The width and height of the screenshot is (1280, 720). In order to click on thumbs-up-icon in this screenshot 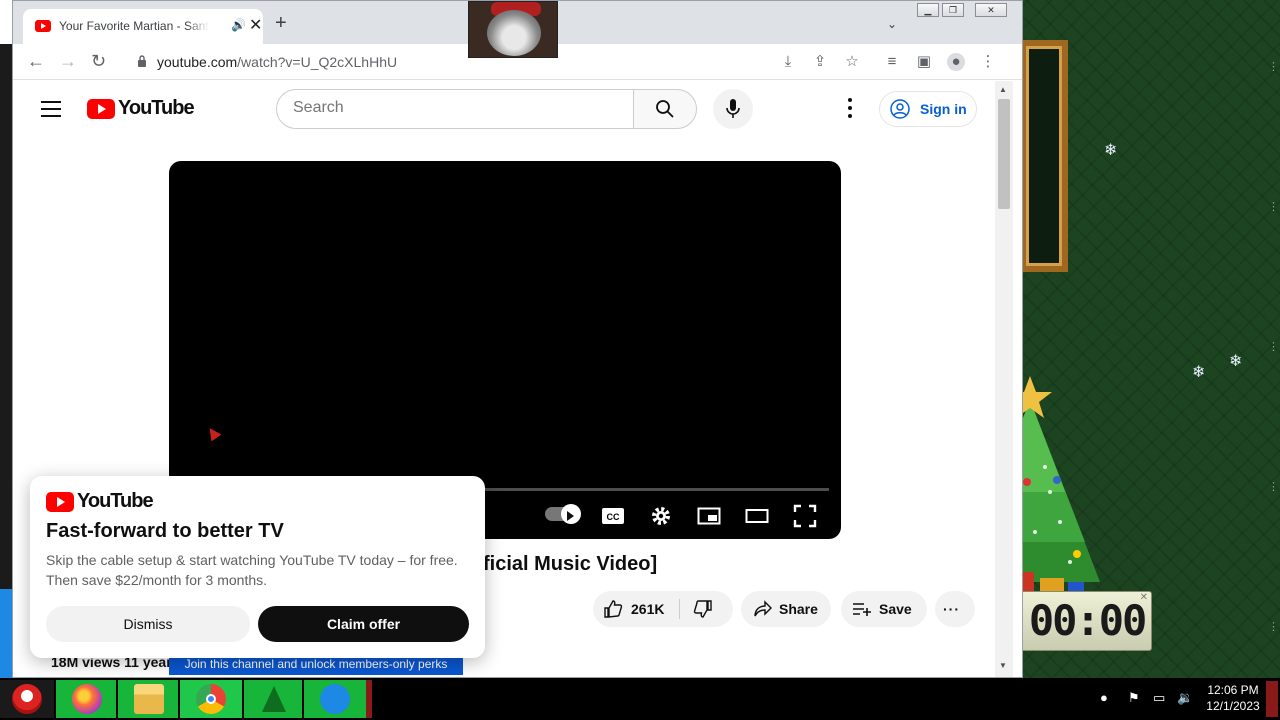, I will do `click(613, 609)`.